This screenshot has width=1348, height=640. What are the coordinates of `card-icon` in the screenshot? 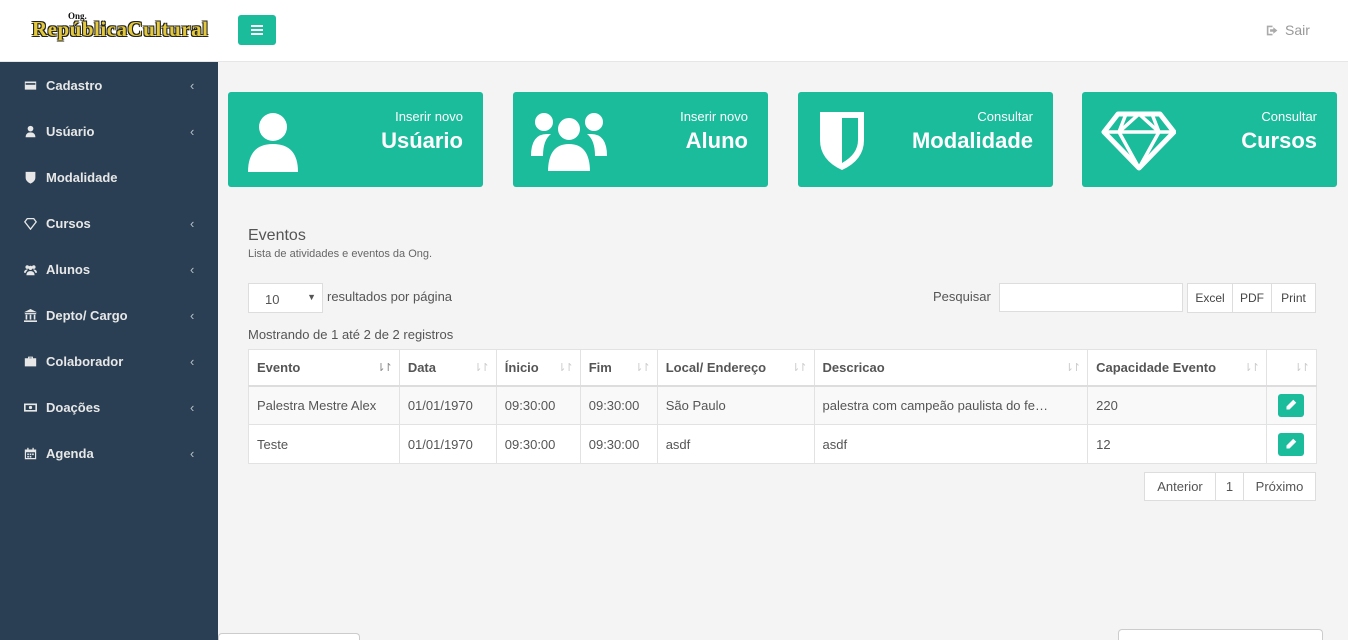 It's located at (30, 85).